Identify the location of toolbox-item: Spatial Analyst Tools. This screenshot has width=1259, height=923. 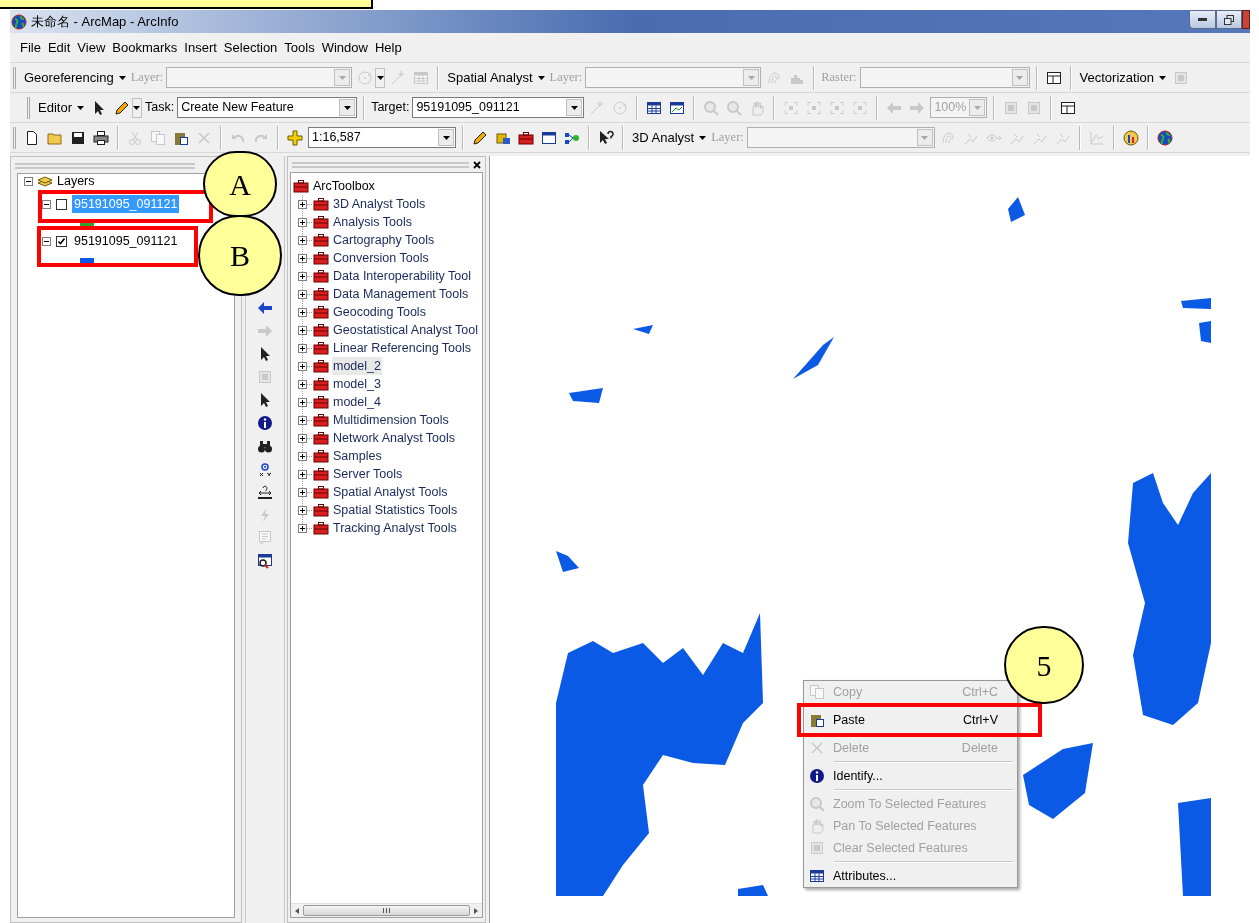
(390, 492).